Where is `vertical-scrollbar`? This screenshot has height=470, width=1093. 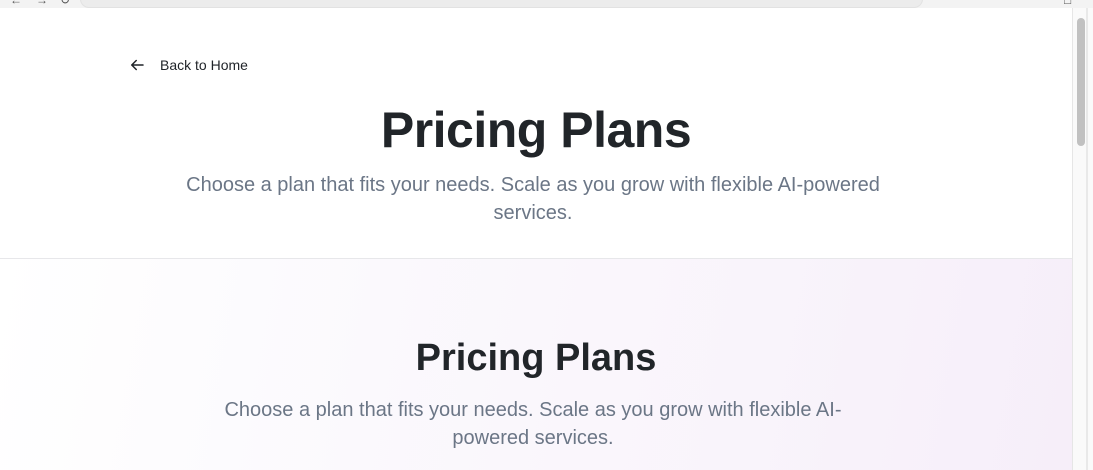
vertical-scrollbar is located at coordinates (1082, 239).